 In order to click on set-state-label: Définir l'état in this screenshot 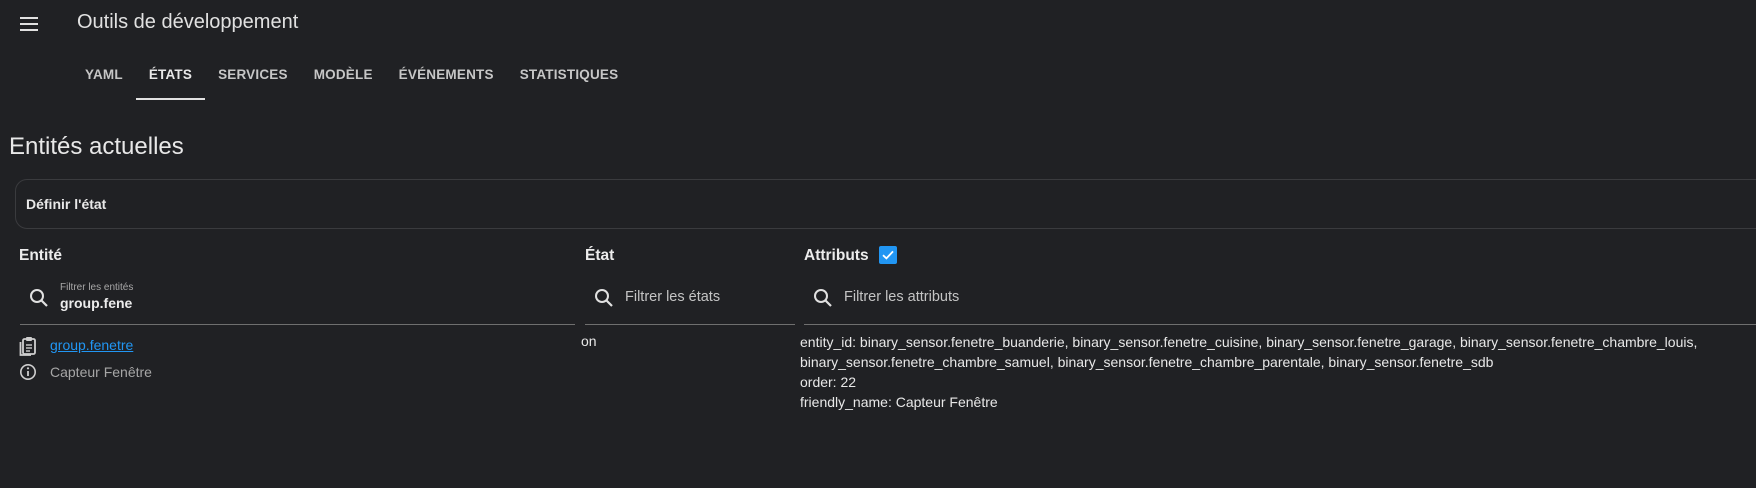, I will do `click(66, 204)`.